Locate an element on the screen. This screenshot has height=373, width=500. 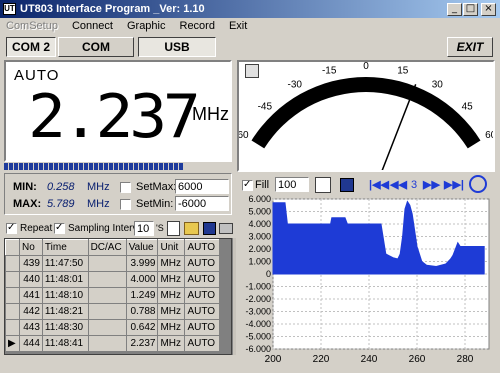
table-row: 441 11:48:10 1.249 MHz AUTO is located at coordinates (112, 295).